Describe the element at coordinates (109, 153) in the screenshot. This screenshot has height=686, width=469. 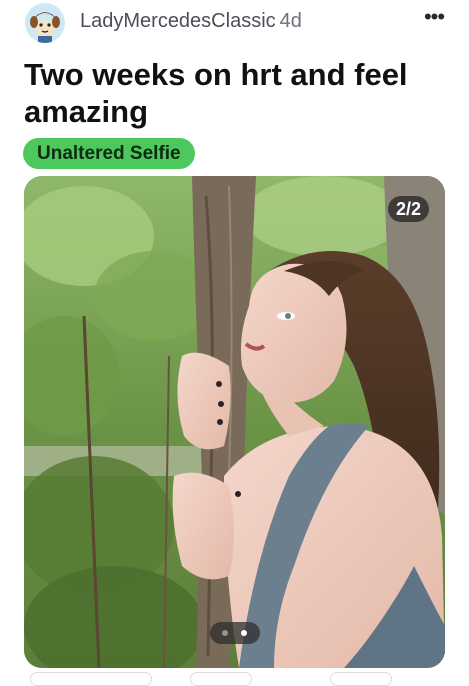
I see `post-flair: Unaltered Selfie` at that location.